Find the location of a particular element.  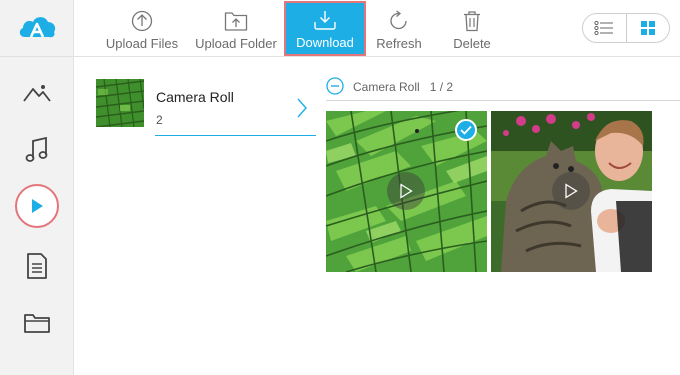

album-count: 2 is located at coordinates (159, 120).